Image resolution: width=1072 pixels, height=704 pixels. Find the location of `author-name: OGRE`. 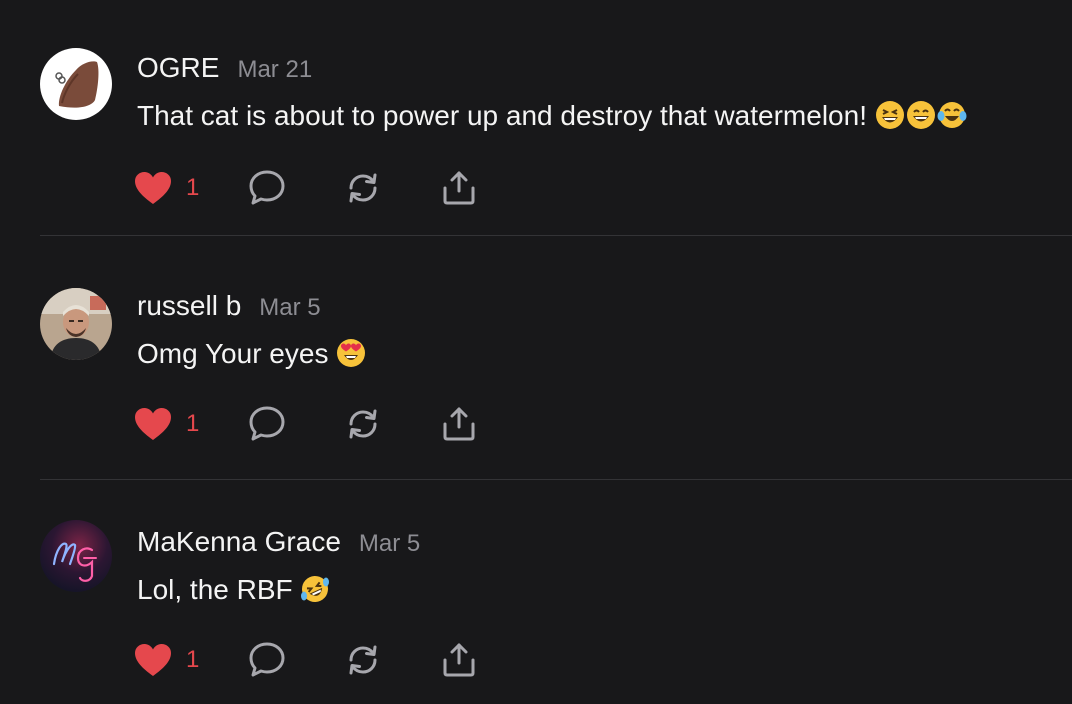

author-name: OGRE is located at coordinates (178, 67).